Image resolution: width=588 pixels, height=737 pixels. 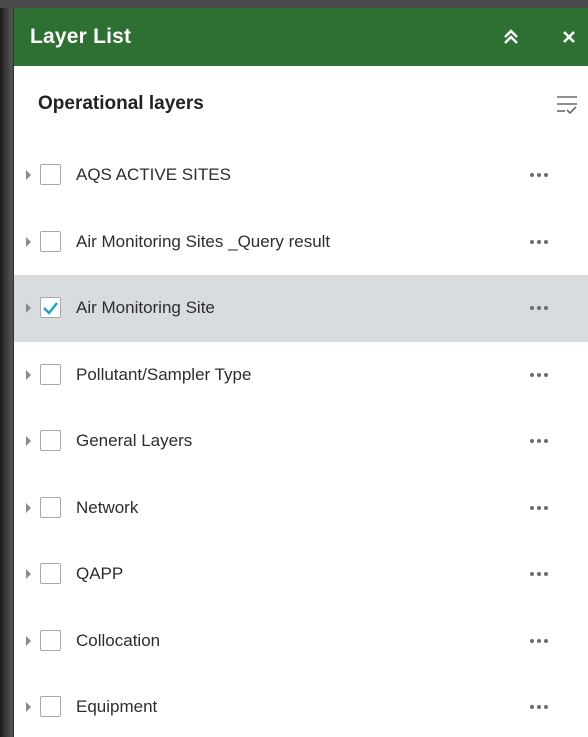 I want to click on filter-list-icon, so click(x=567, y=105).